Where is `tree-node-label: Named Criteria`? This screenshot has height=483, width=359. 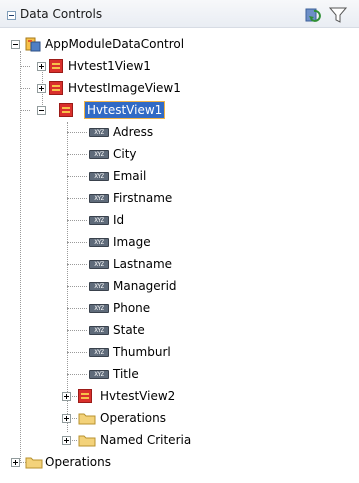
tree-node-label: Named Criteria is located at coordinates (146, 440).